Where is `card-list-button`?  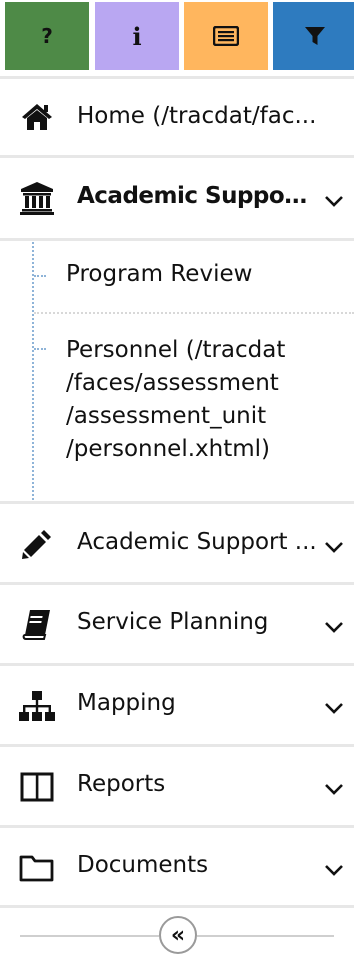 card-list-button is located at coordinates (226, 36).